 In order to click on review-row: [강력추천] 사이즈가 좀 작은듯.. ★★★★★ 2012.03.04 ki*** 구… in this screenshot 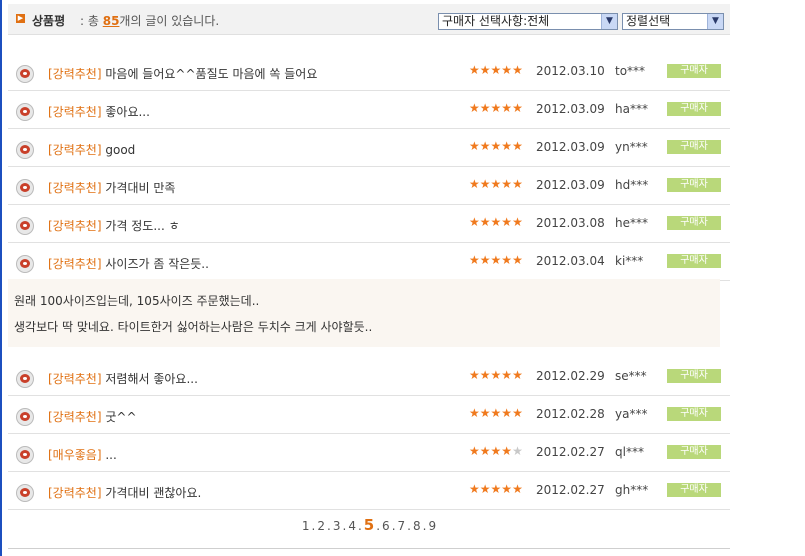, I will do `click(369, 261)`.